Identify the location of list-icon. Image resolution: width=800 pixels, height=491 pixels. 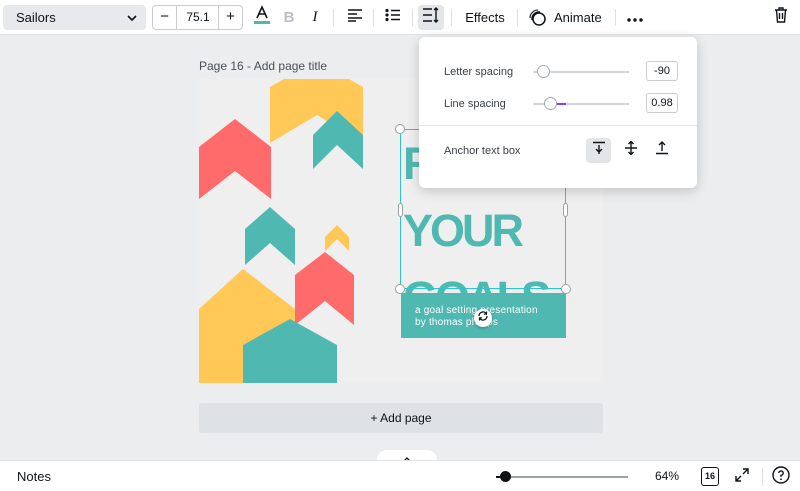
(393, 17).